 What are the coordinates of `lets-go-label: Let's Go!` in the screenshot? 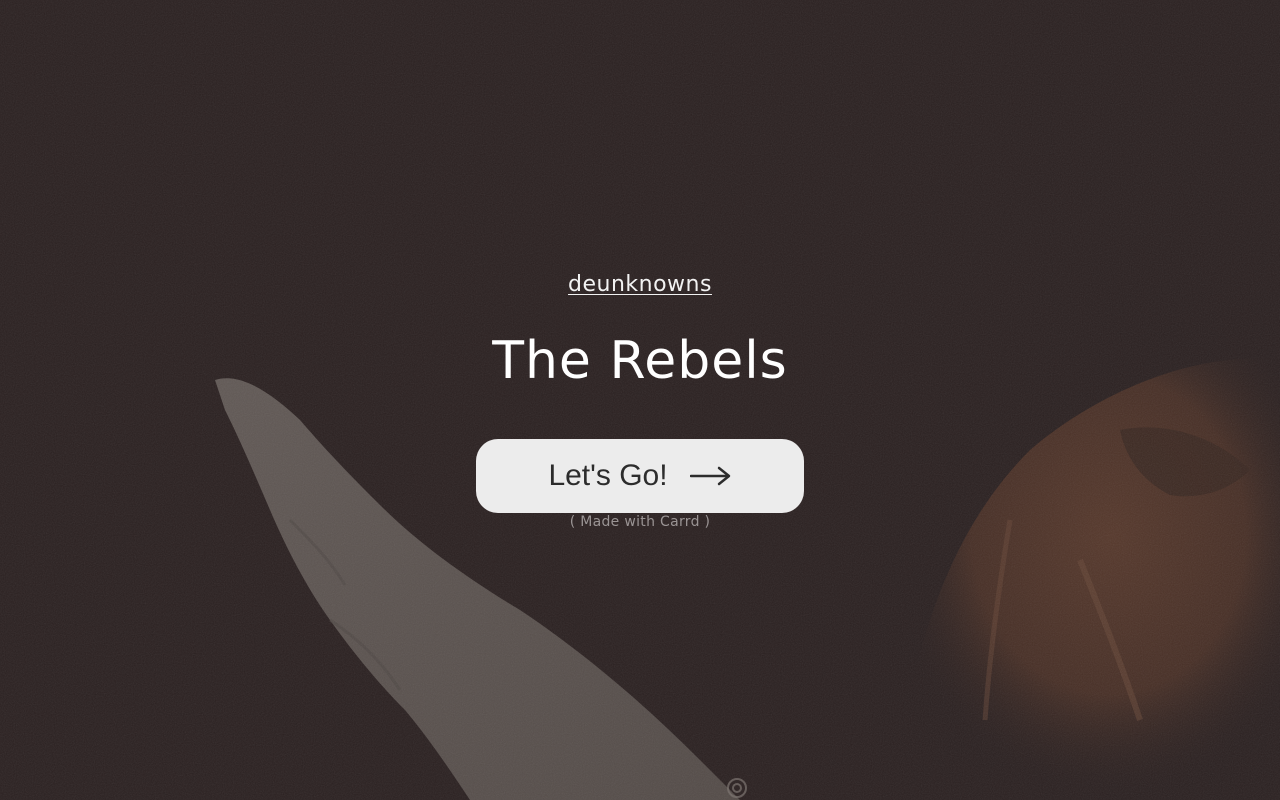 It's located at (608, 475).